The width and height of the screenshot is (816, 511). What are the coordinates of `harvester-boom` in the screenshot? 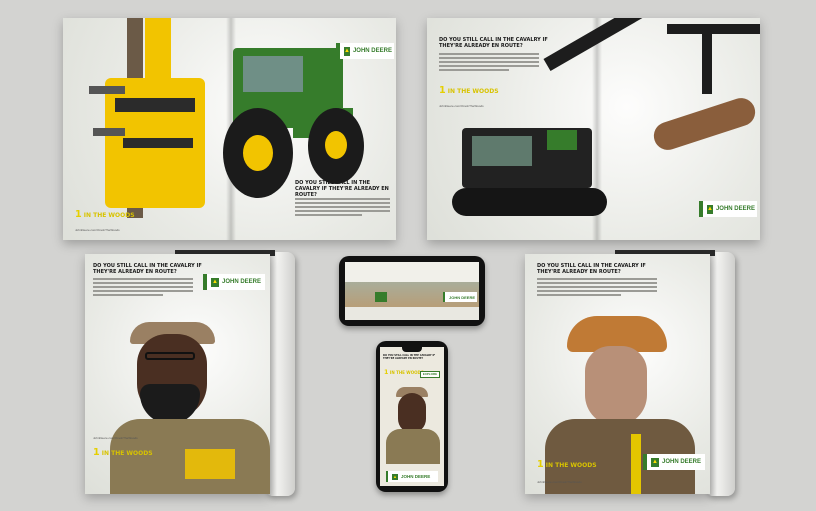 It's located at (158, 48).